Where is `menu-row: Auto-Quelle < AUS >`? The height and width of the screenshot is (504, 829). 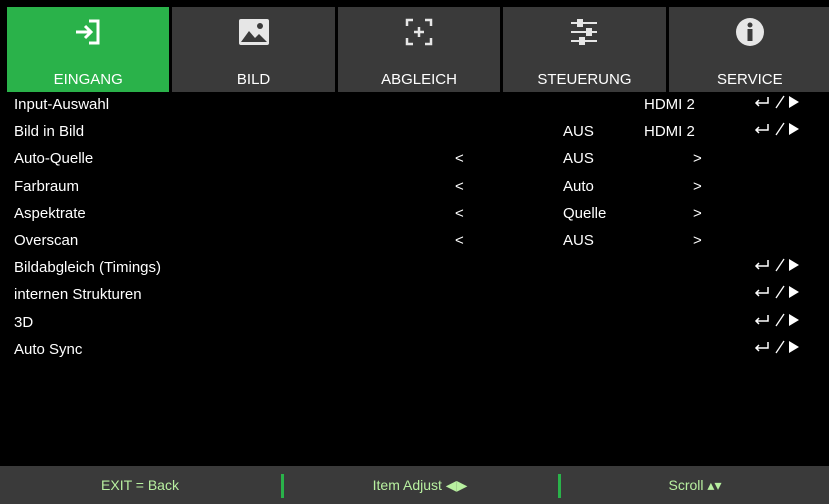
menu-row: Auto-Quelle < AUS > is located at coordinates (414, 159).